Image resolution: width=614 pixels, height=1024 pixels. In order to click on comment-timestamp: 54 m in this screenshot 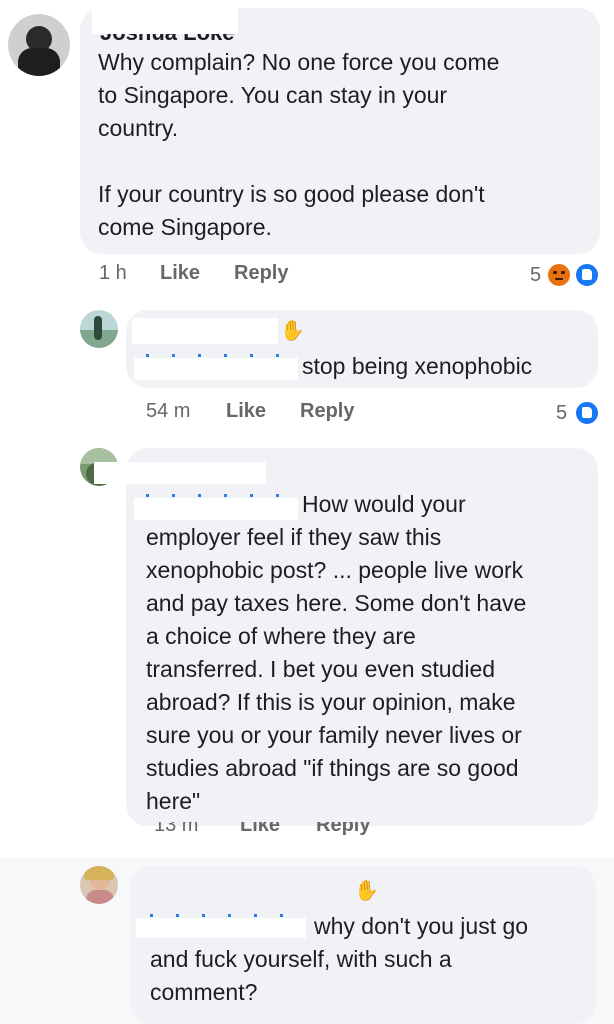, I will do `click(168, 411)`.